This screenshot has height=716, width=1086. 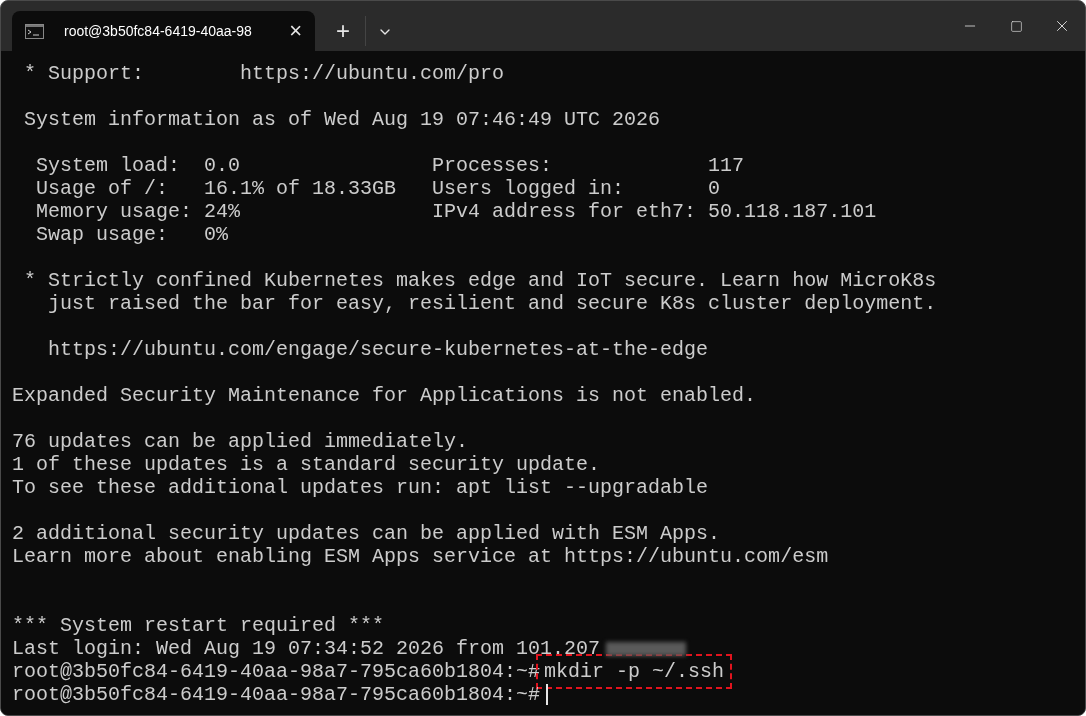 What do you see at coordinates (378, 188) in the screenshot?
I see `terminal-line: Usage of /: 16.1% of 18.33GB Users logged in: 0` at bounding box center [378, 188].